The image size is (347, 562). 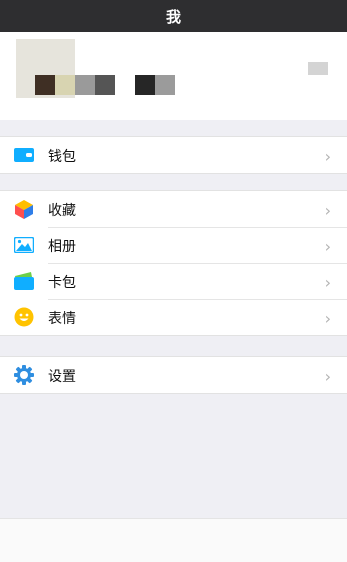 What do you see at coordinates (318, 68) in the screenshot?
I see `qr-code-icon` at bounding box center [318, 68].